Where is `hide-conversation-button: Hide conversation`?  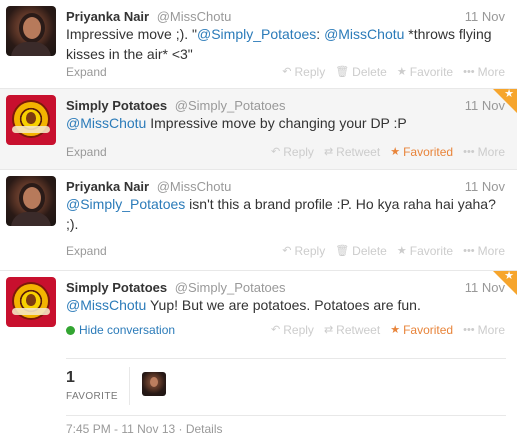
hide-conversation-button: Hide conversation is located at coordinates (120, 330).